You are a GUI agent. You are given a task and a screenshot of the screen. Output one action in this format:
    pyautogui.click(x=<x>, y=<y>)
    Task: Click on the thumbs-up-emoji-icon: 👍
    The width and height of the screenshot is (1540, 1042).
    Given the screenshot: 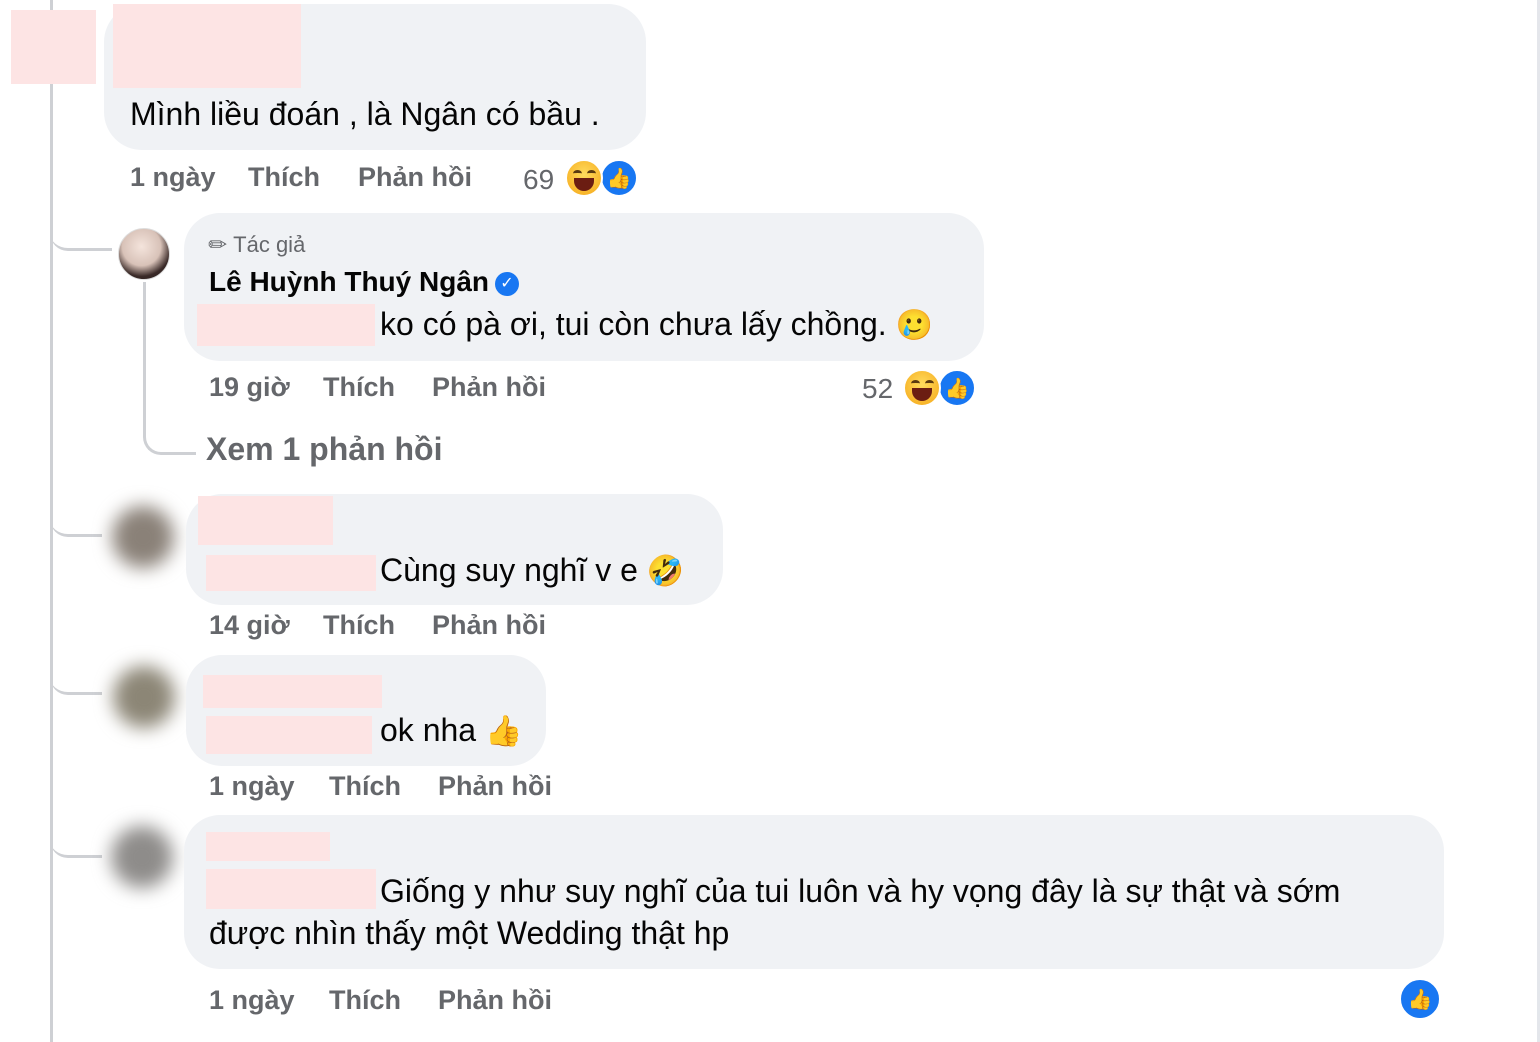 What is the action you would take?
    pyautogui.click(x=503, y=731)
    